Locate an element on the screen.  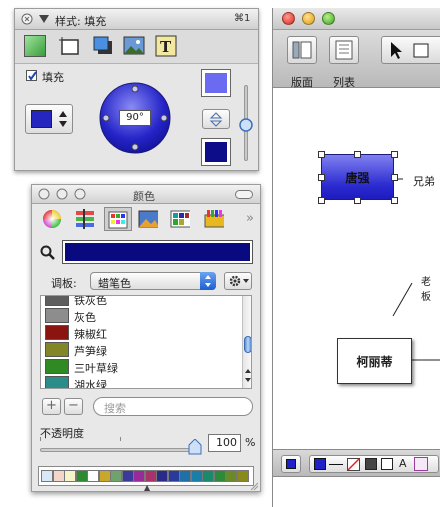
crayon-box-icon is located at coordinates (214, 219).